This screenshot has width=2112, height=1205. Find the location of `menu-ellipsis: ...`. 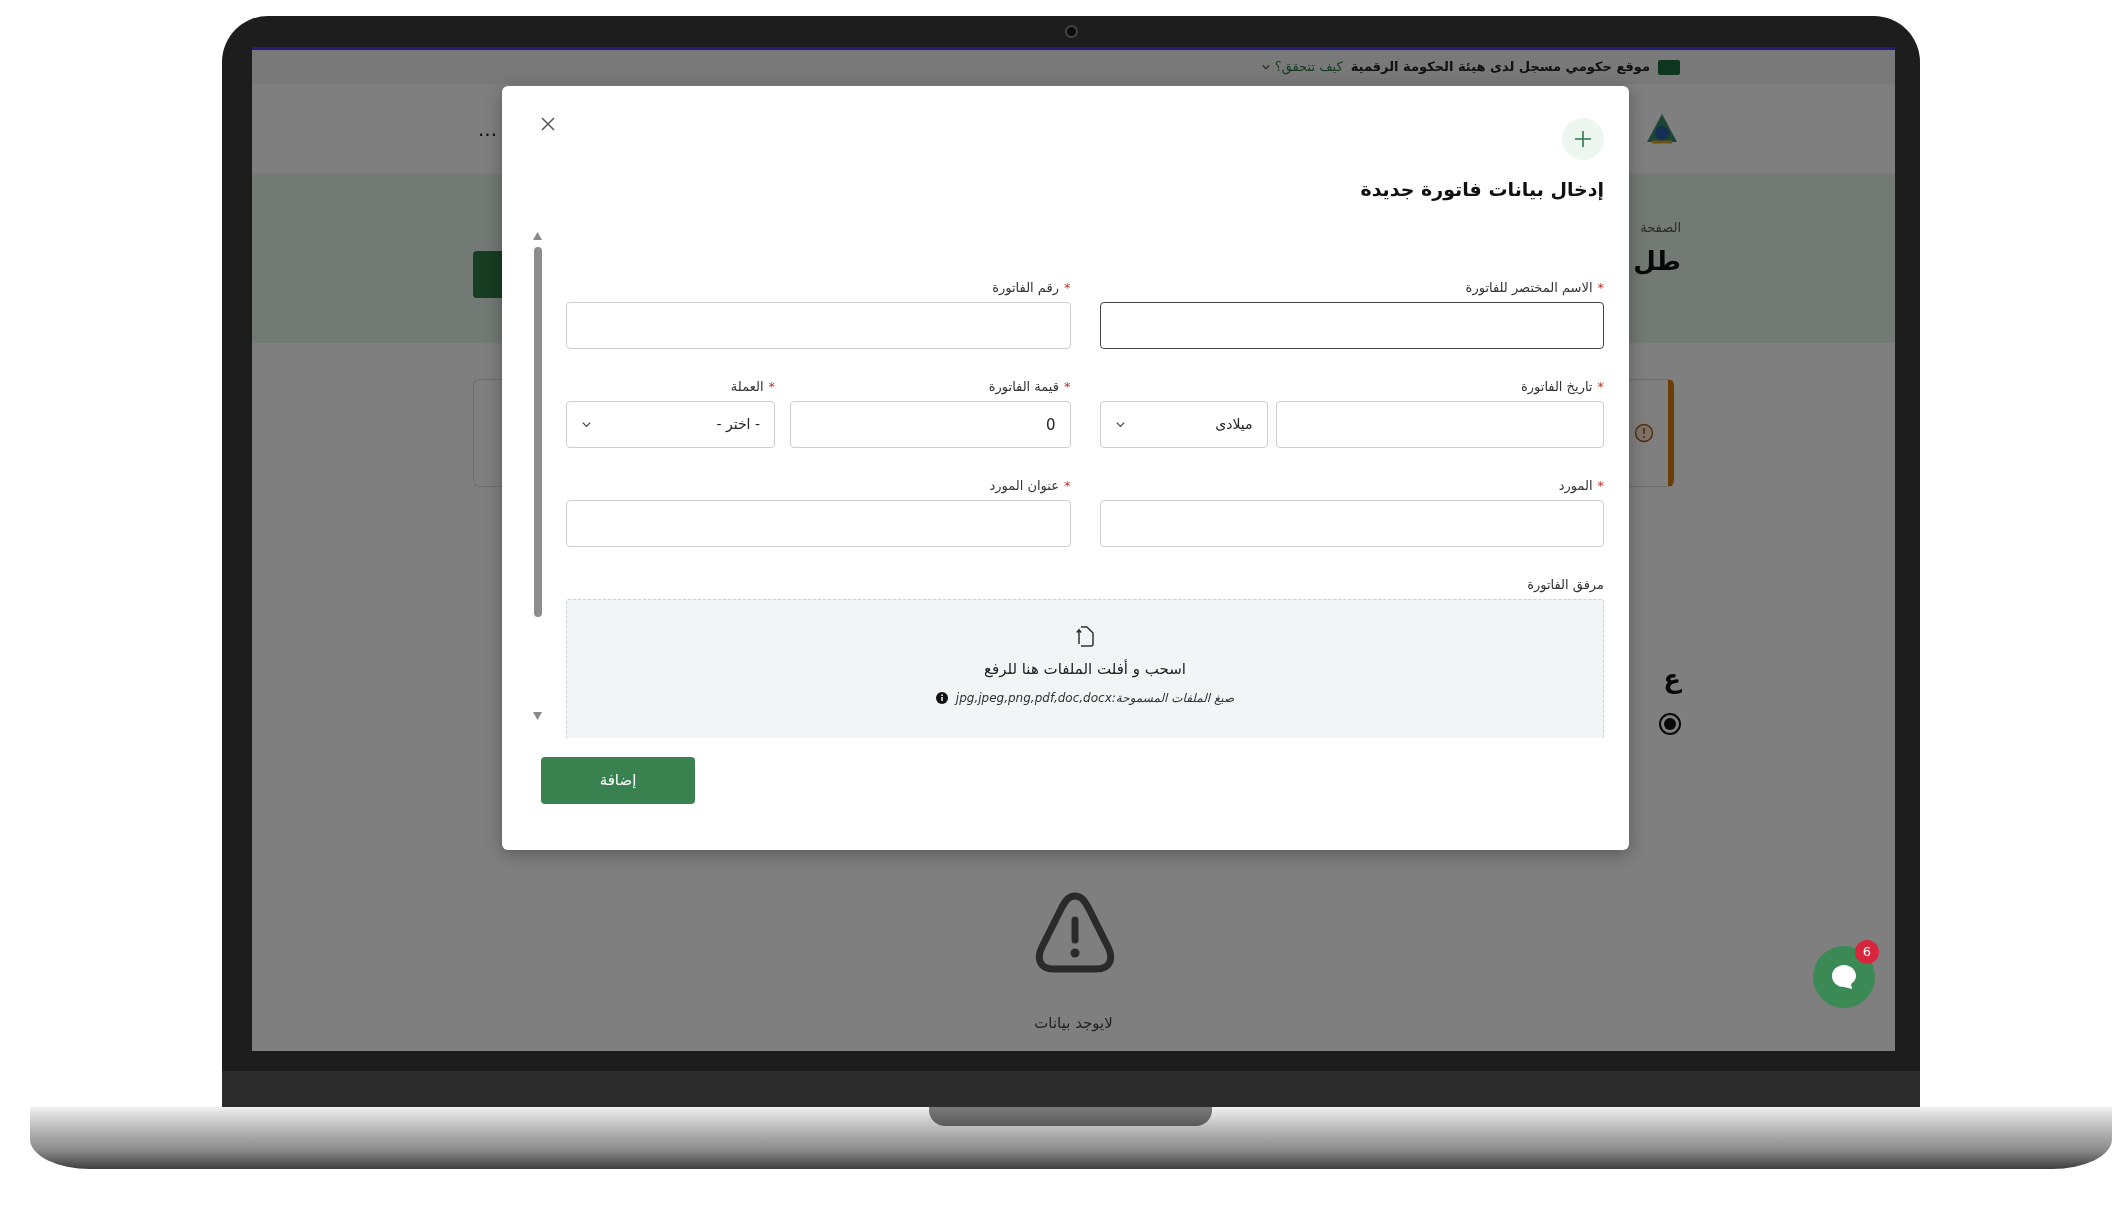

menu-ellipsis: ... is located at coordinates (488, 129).